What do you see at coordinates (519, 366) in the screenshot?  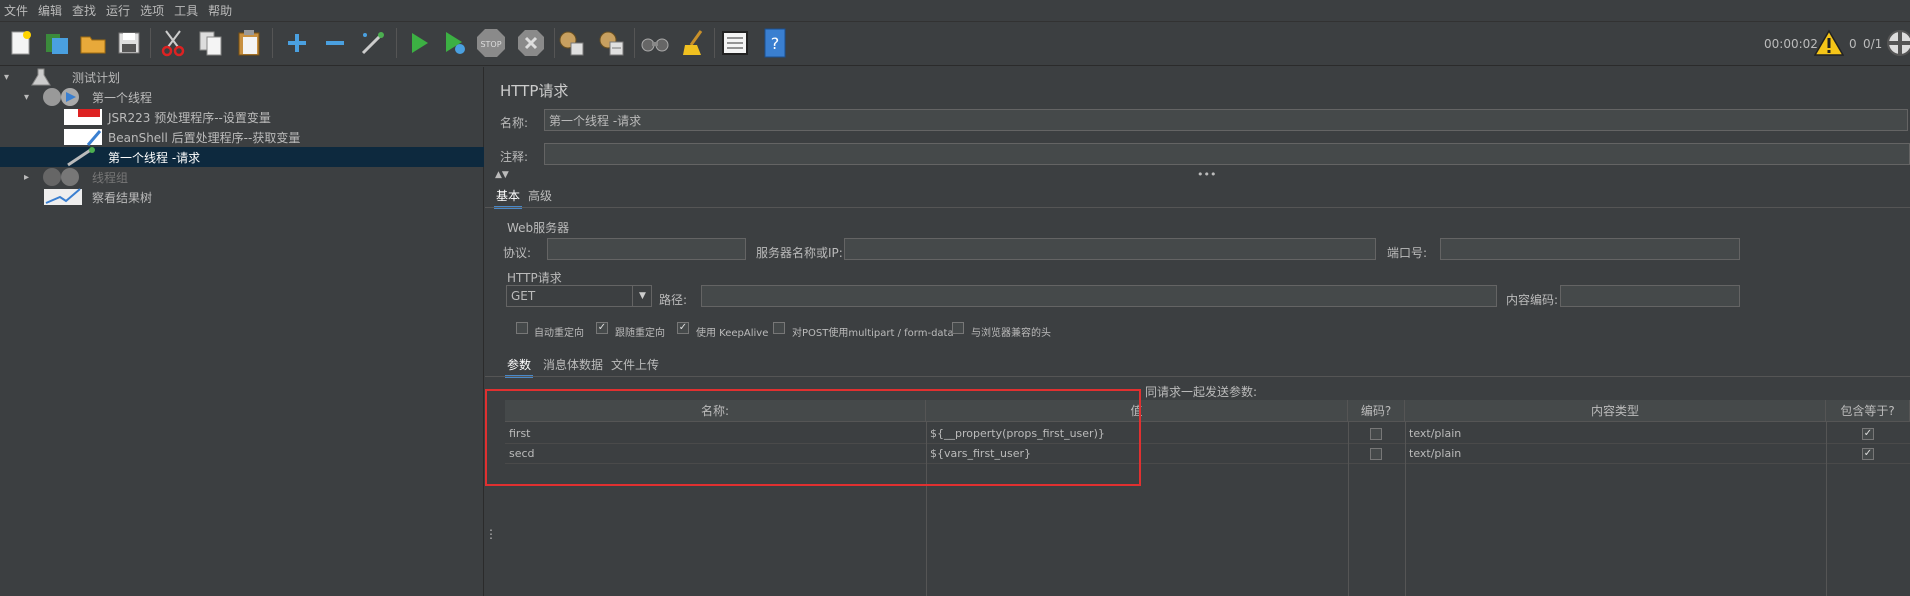 I see `subtab-parameters: 参数` at bounding box center [519, 366].